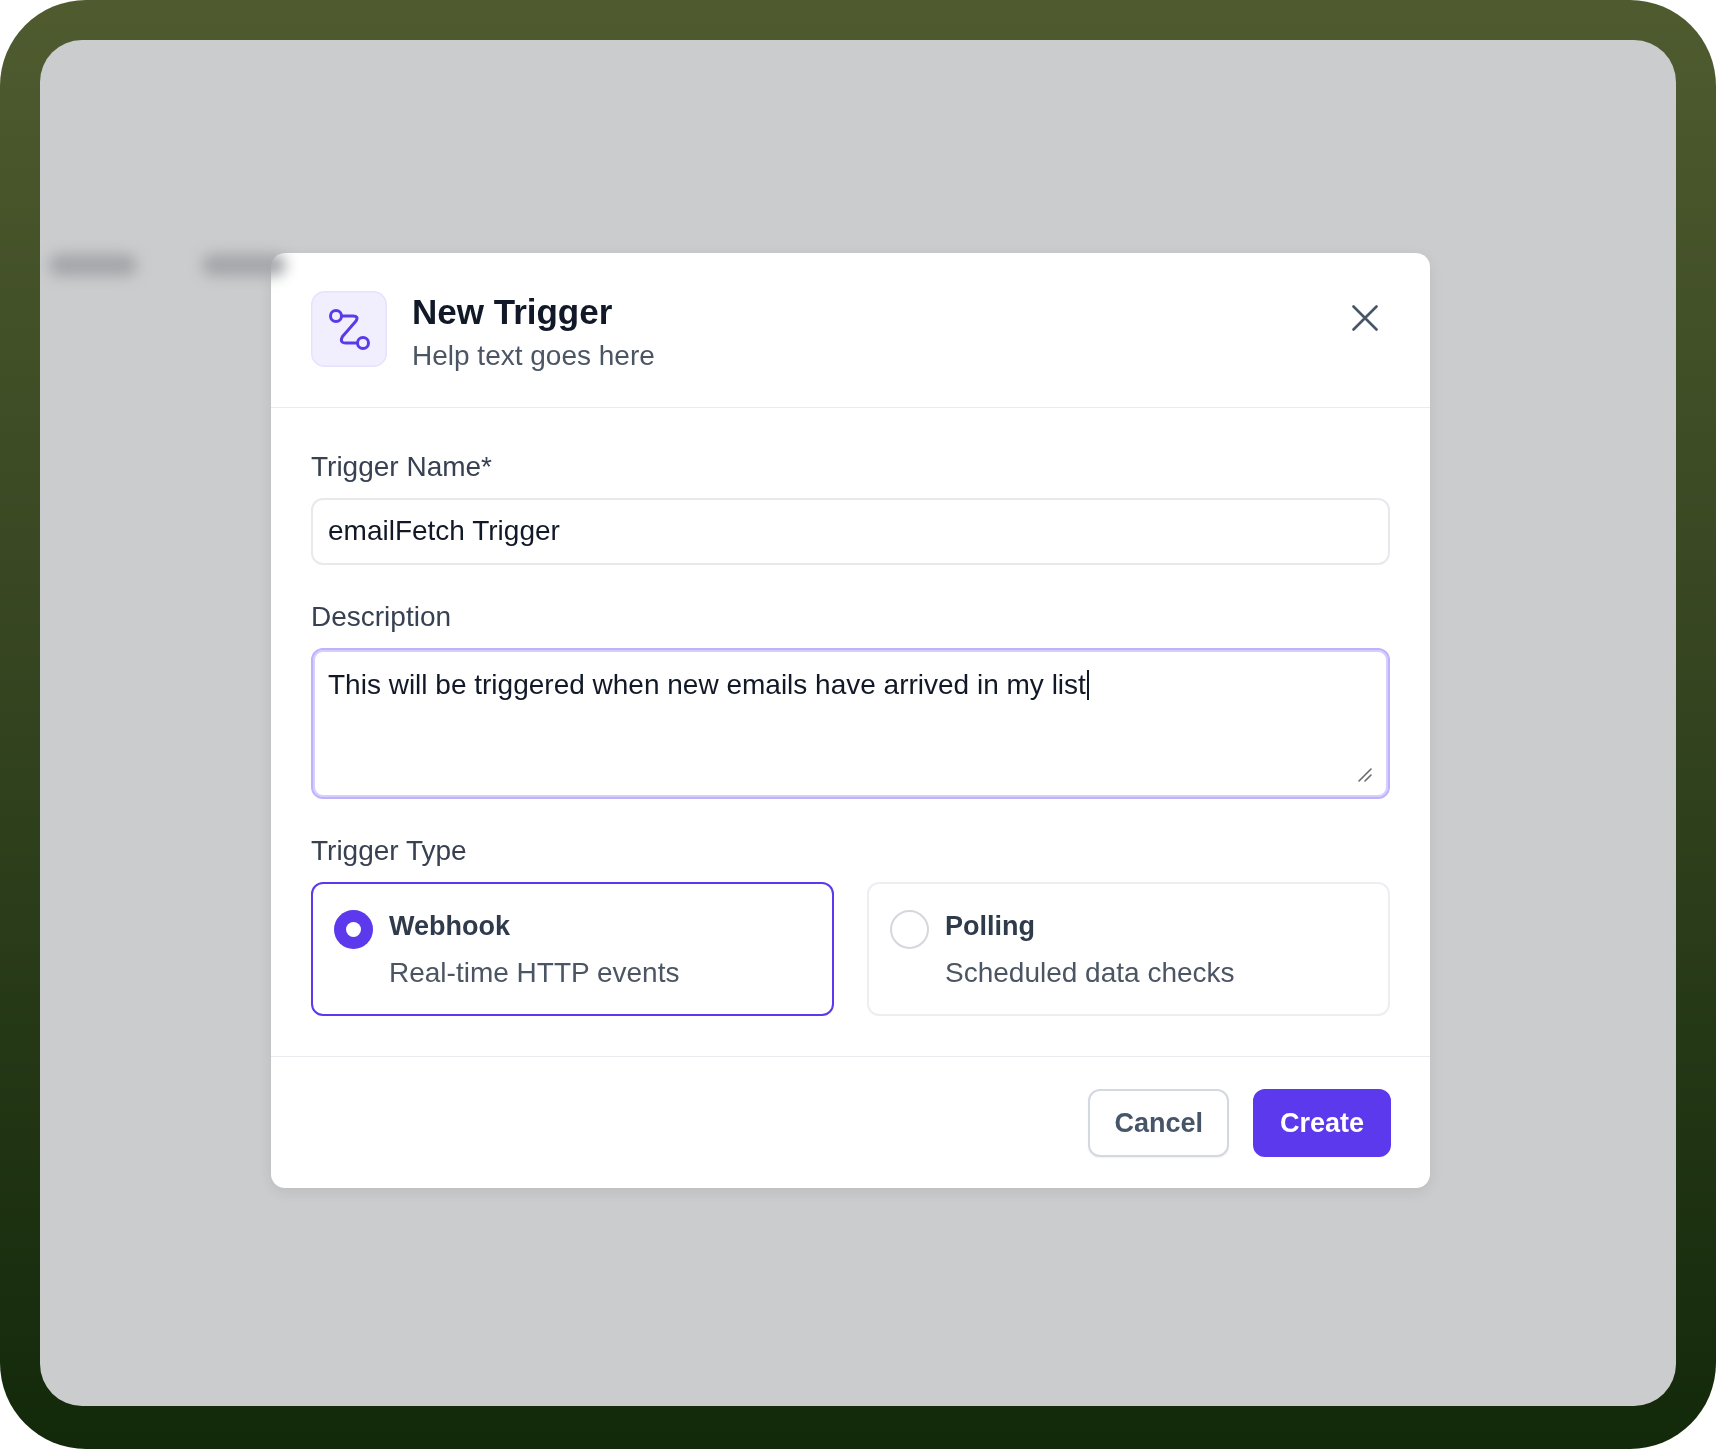 The image size is (1716, 1449). I want to click on route-icon, so click(349, 329).